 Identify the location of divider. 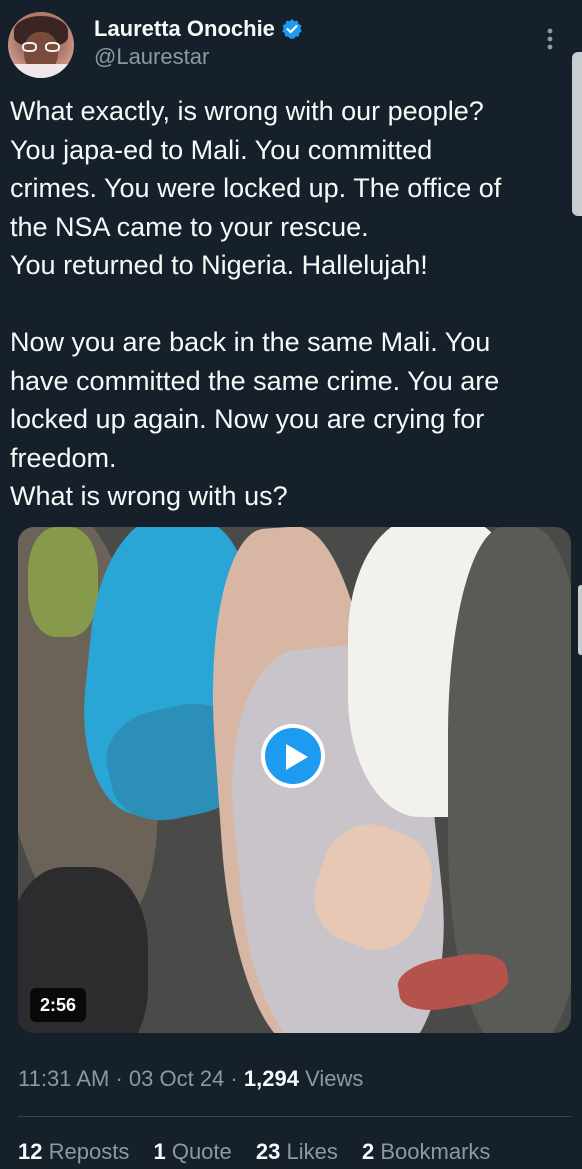
(295, 1116).